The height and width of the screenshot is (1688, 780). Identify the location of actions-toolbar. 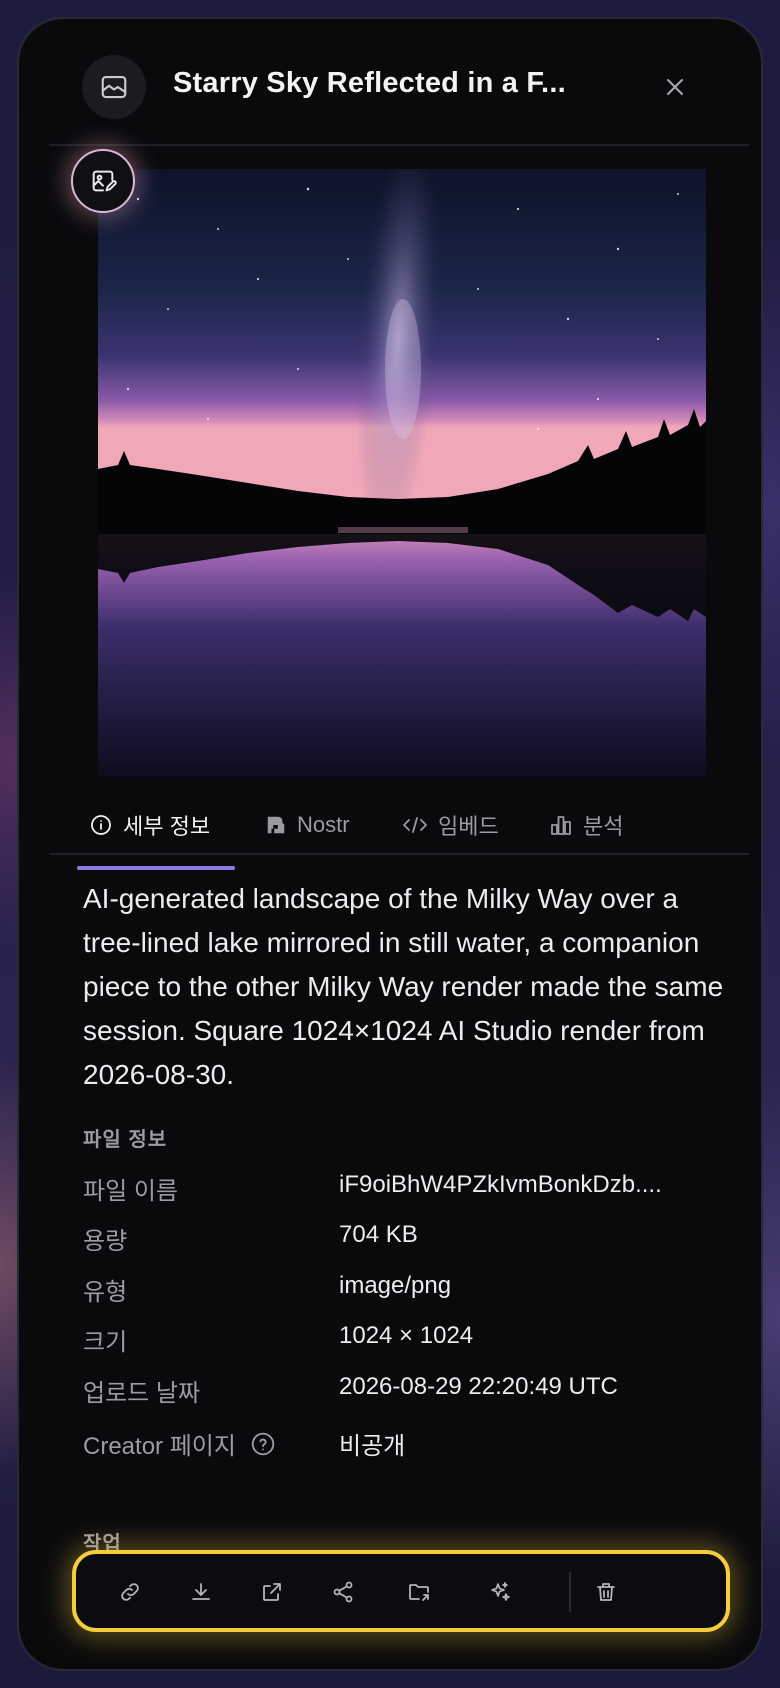
(401, 1591).